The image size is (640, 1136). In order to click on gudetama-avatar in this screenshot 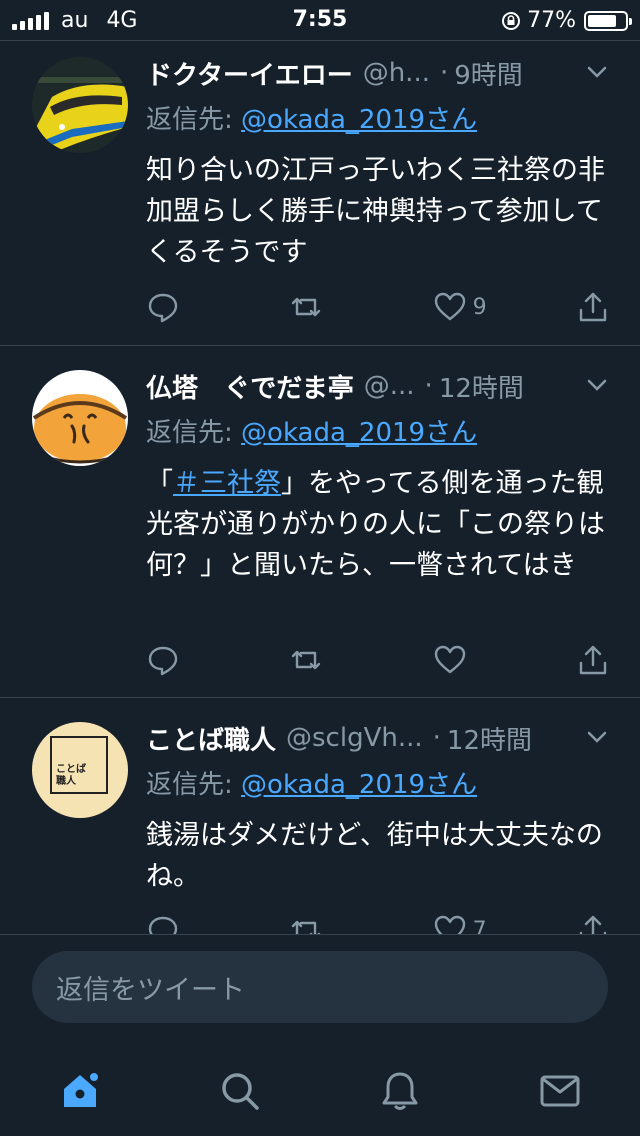, I will do `click(80, 418)`.